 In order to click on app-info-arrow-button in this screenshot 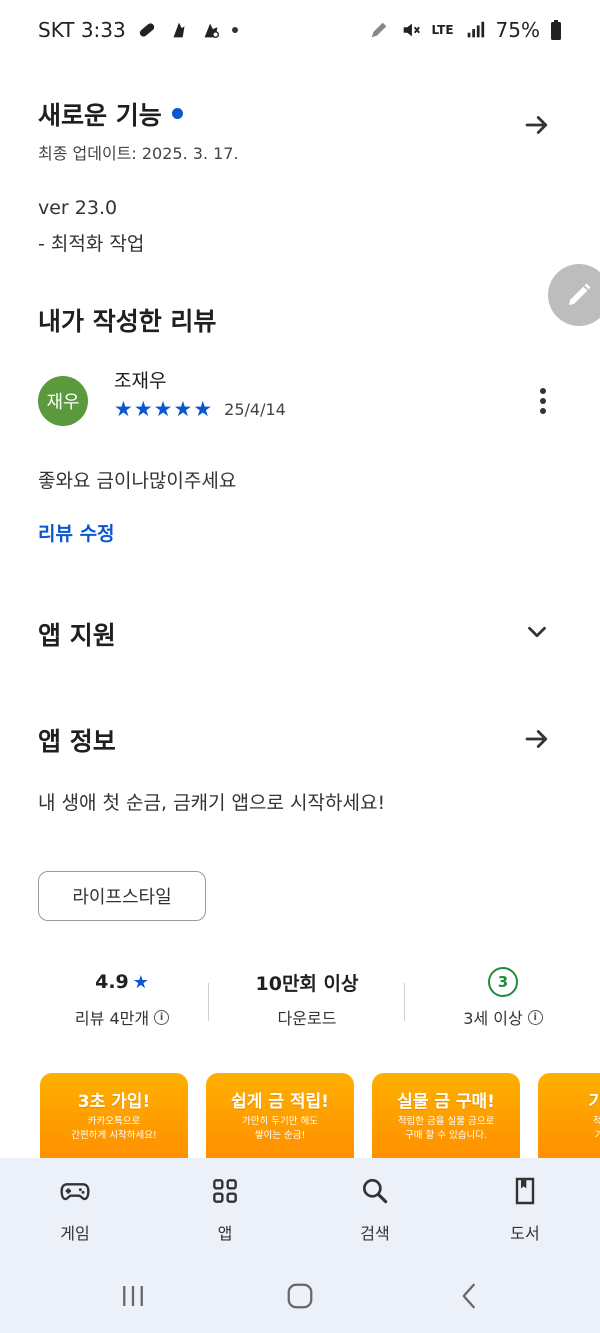, I will do `click(537, 739)`.